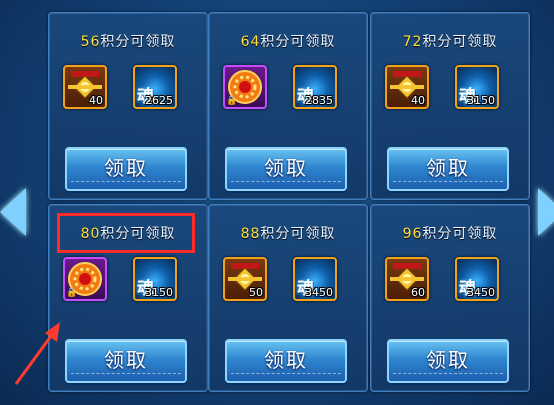  I want to click on reward-card-56: 56积分可领取 40 魂 2625 领取, so click(128, 106).